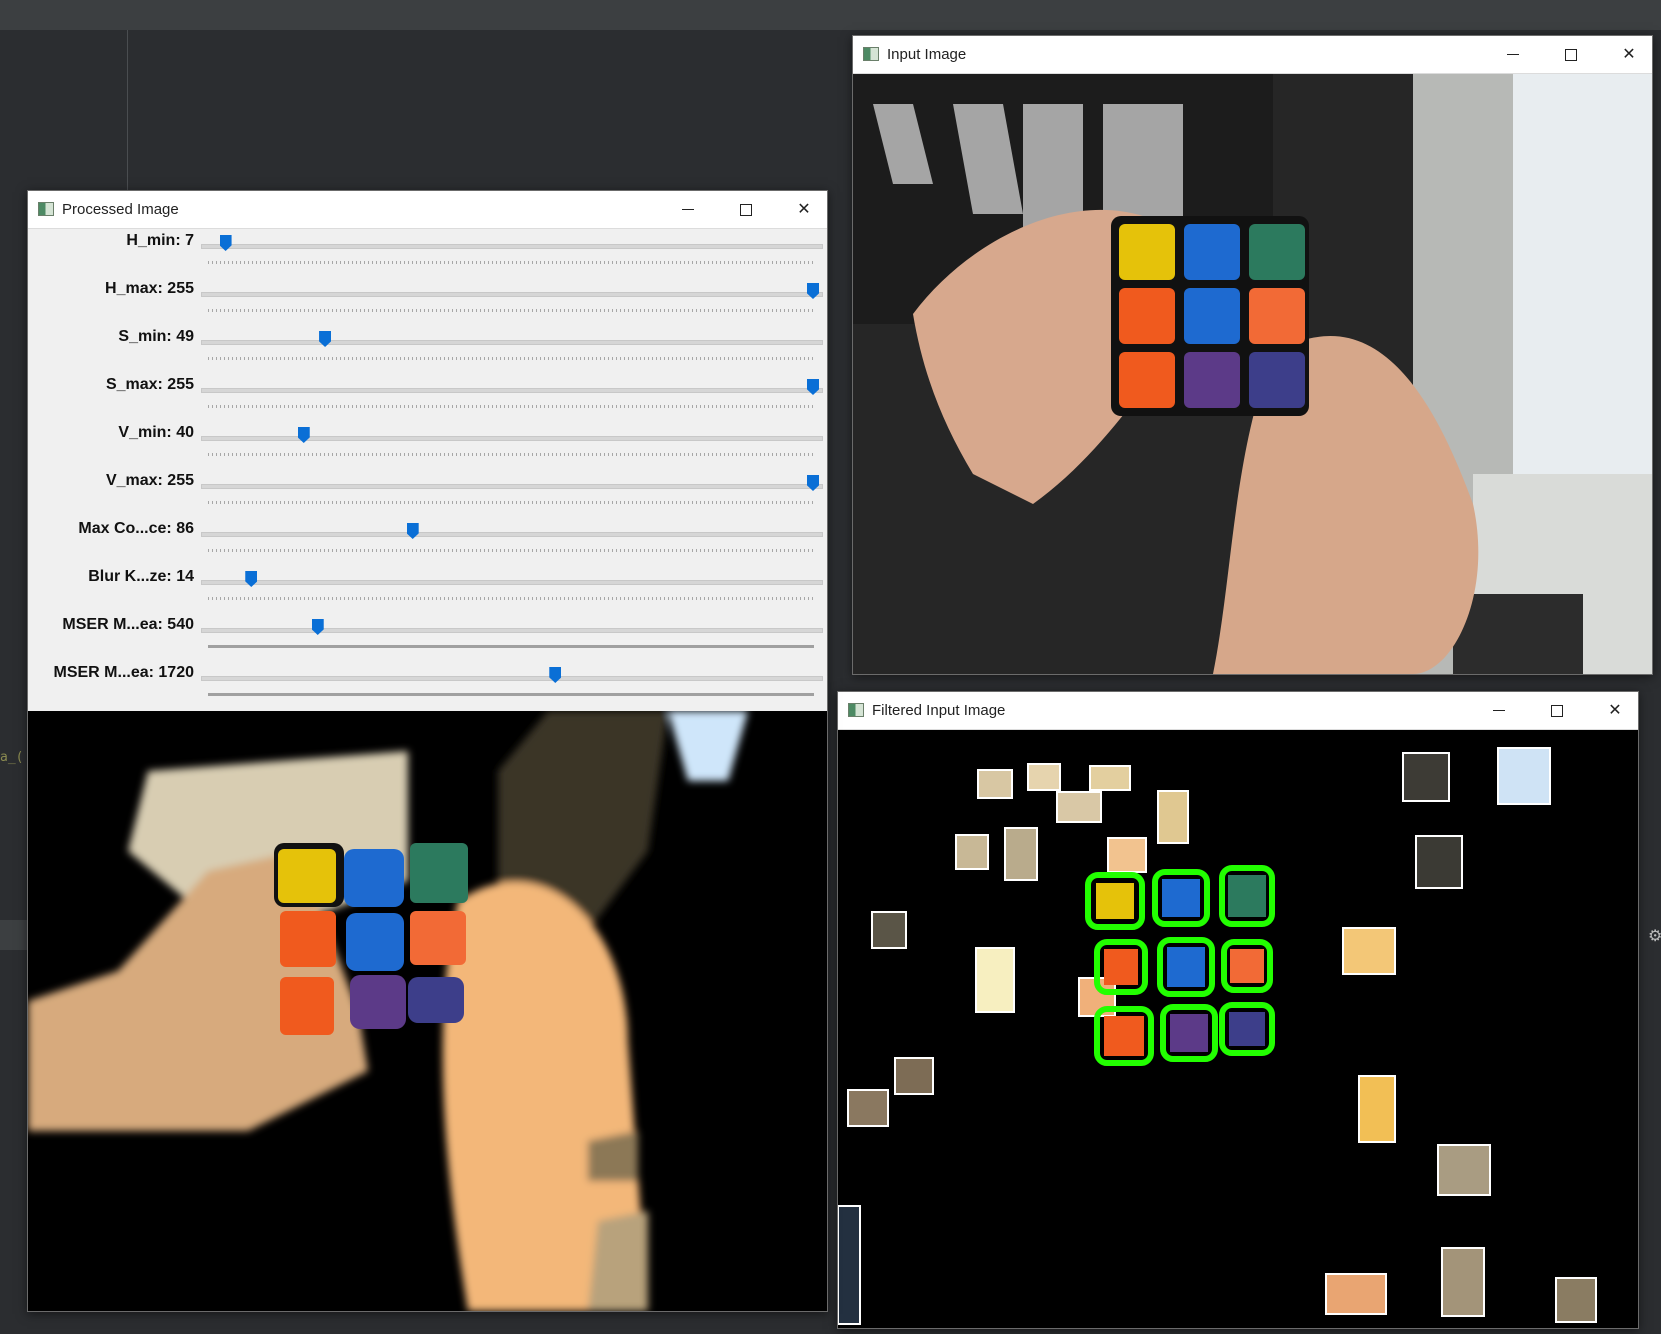  I want to click on title-bar: Filtered Input Image ✕, so click(1238, 711).